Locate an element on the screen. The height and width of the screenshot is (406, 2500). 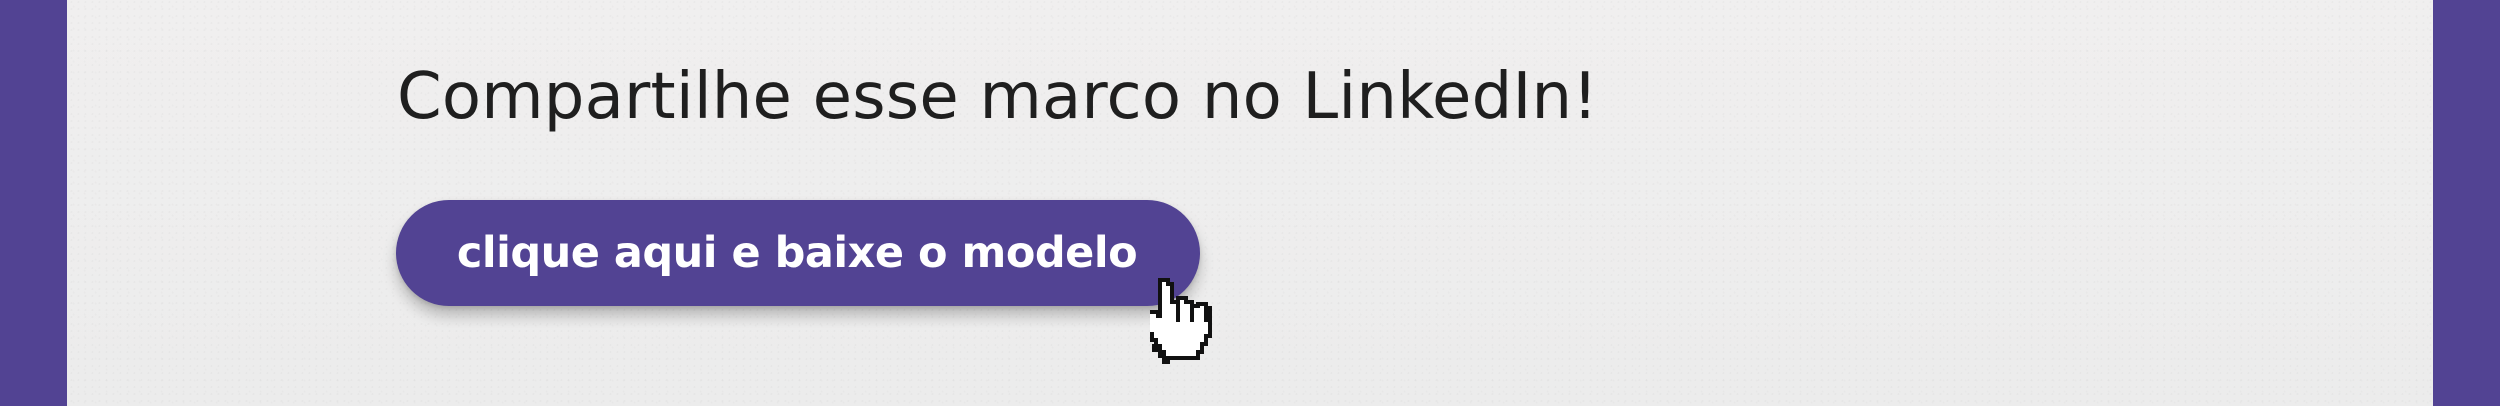
download-template-button-label: clique aqui e baixe o modelo is located at coordinates (797, 253).